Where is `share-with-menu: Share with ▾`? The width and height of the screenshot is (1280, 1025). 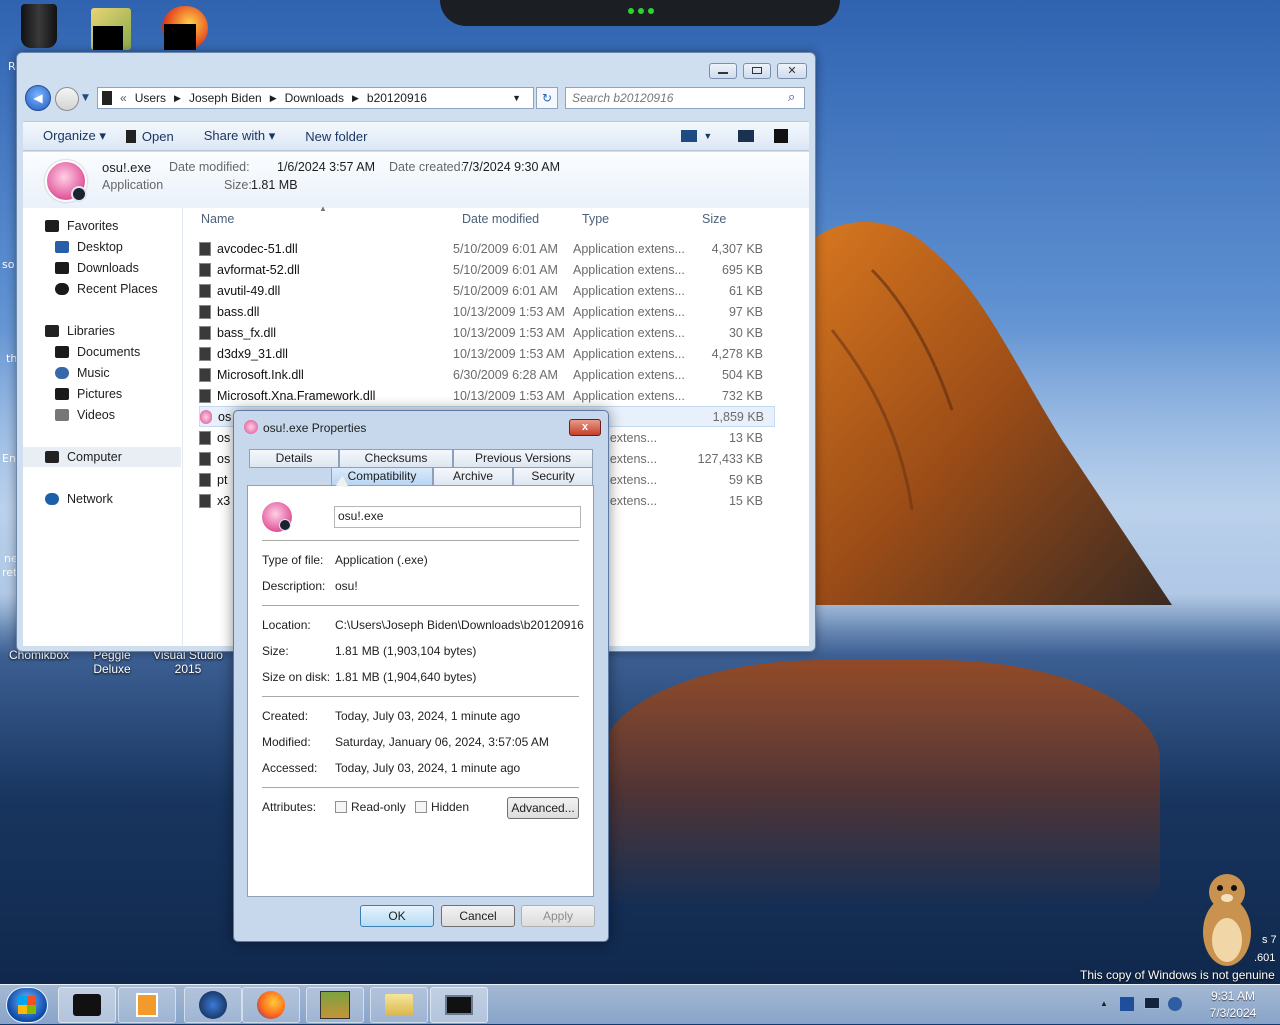
share-with-menu: Share with ▾ is located at coordinates (235, 136).